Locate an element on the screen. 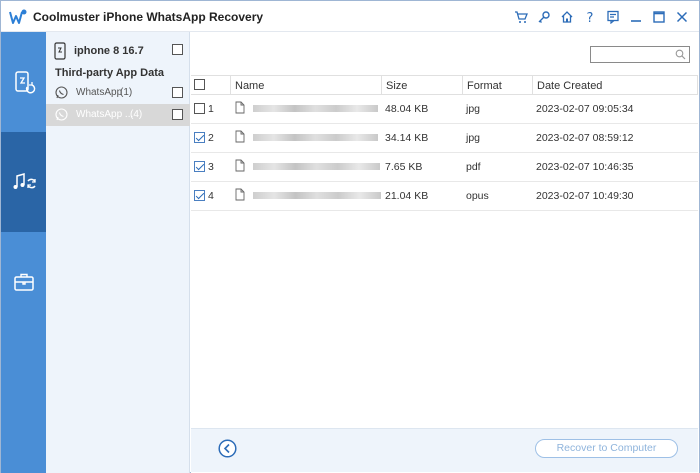 The image size is (700, 473). nav-item-toolbox is located at coordinates (23, 282).